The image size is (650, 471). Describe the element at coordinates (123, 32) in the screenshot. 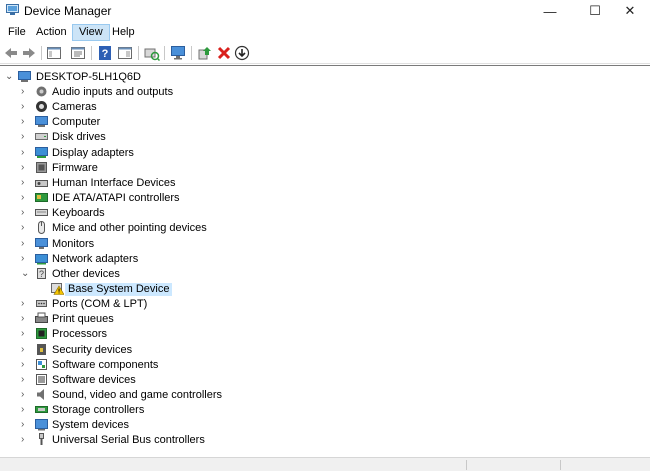

I see `menu-help: Help` at that location.